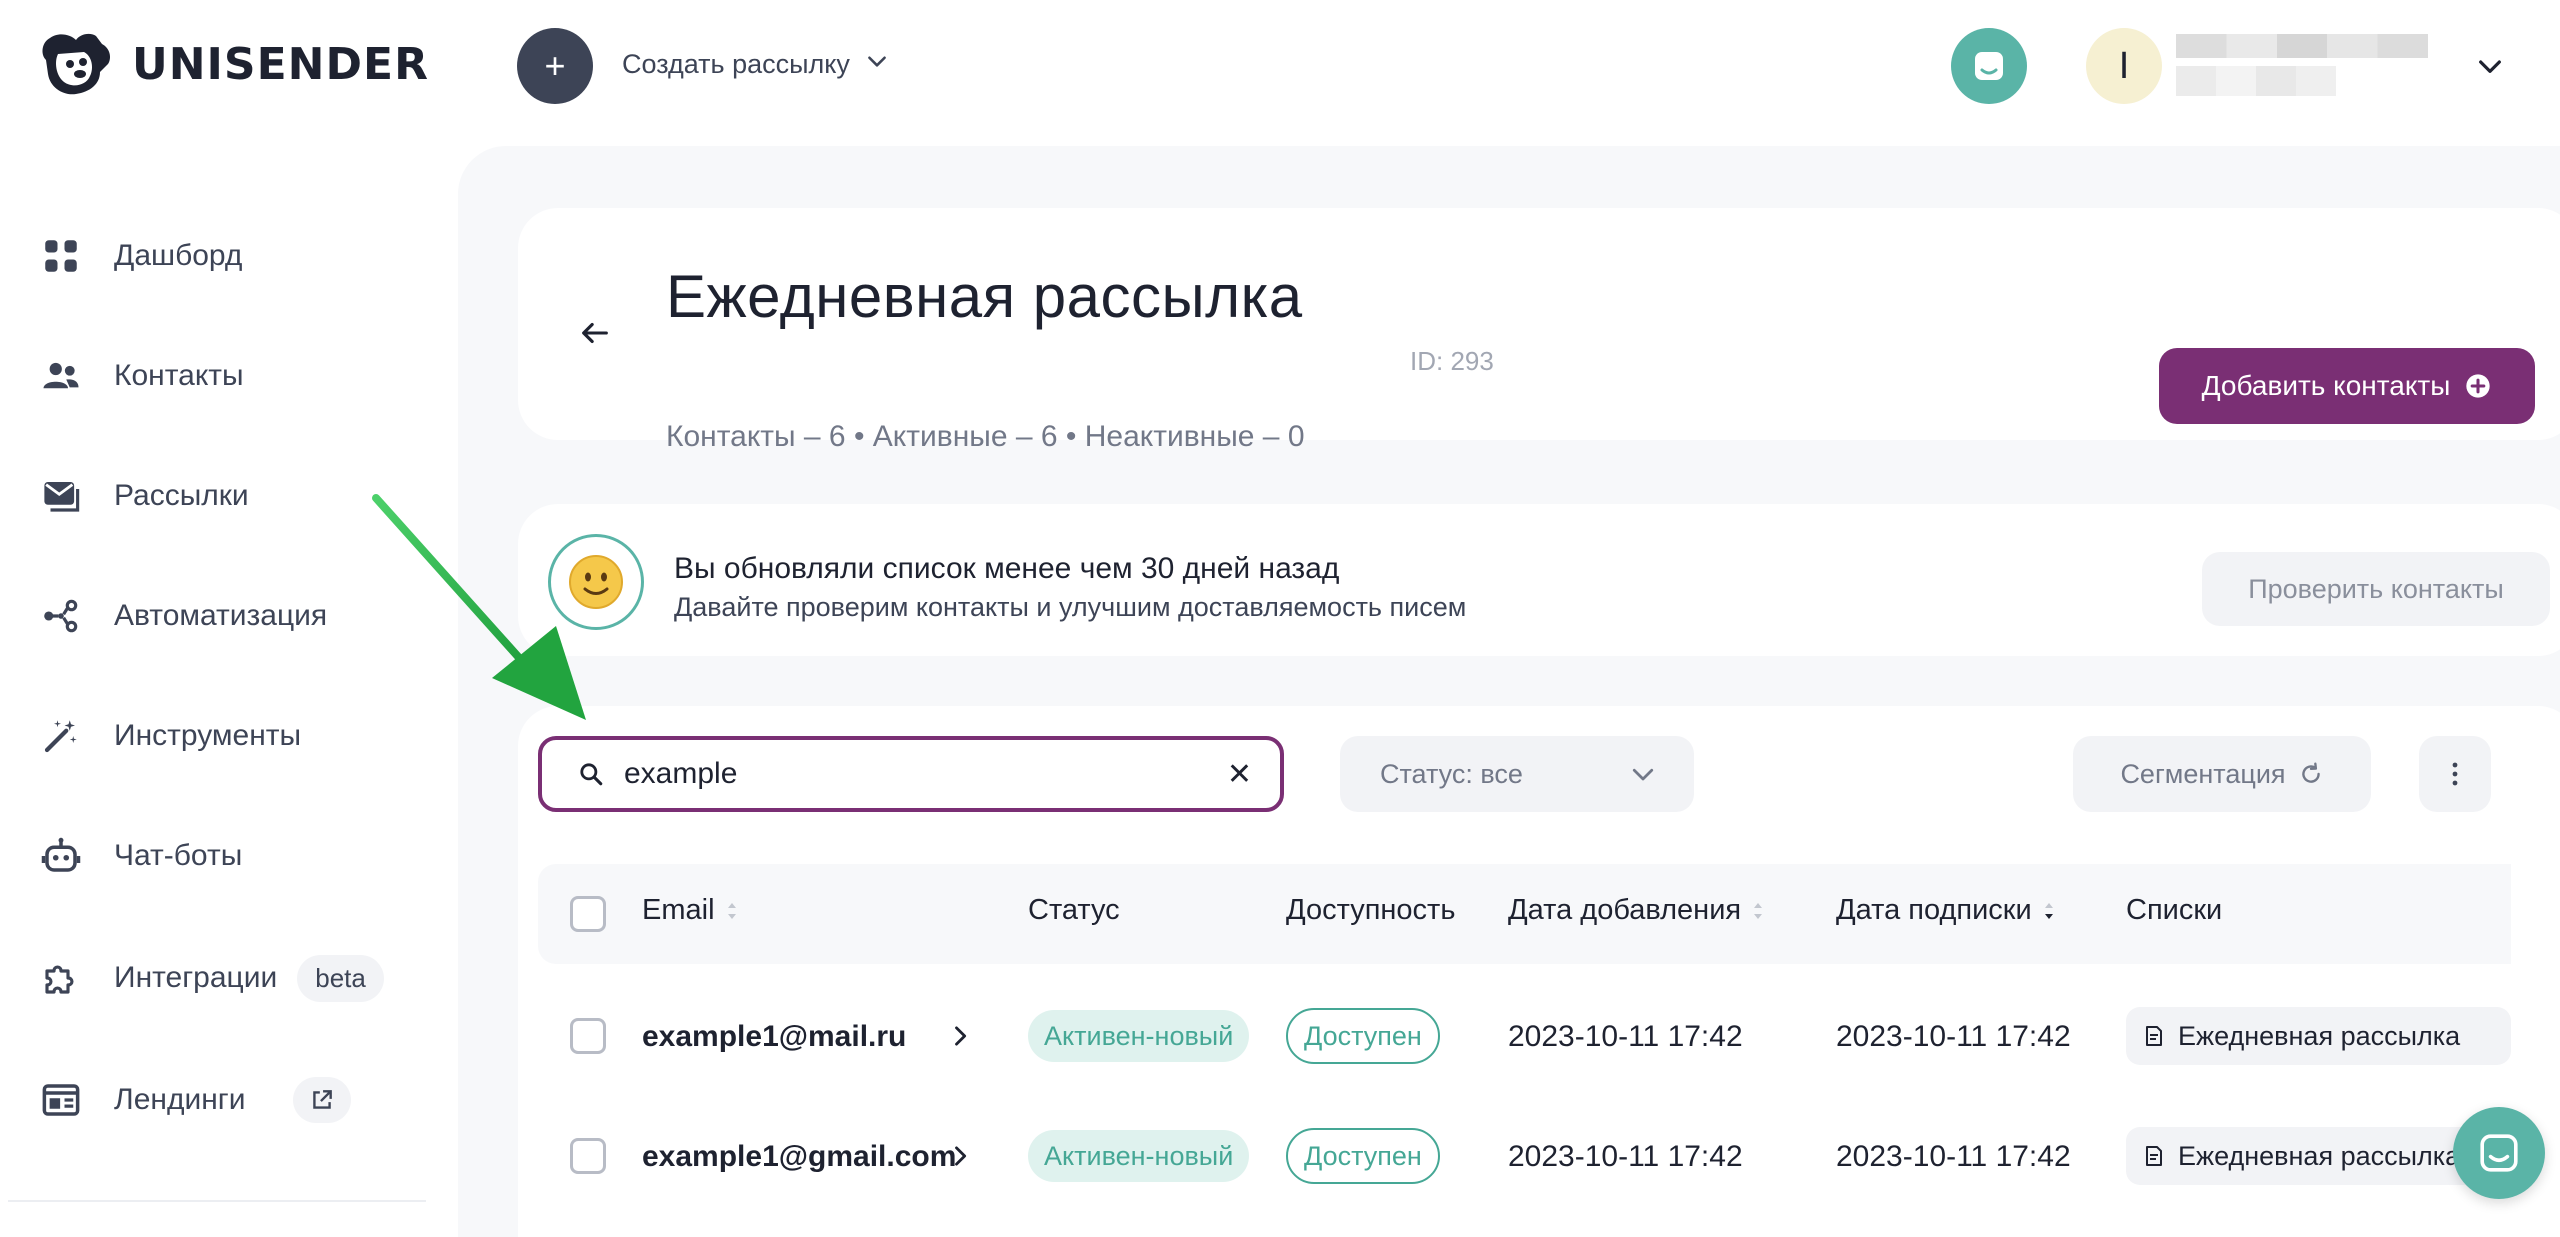 This screenshot has width=2560, height=1237. I want to click on sidebar-item-chatbots: Чат-боты, so click(139, 856).